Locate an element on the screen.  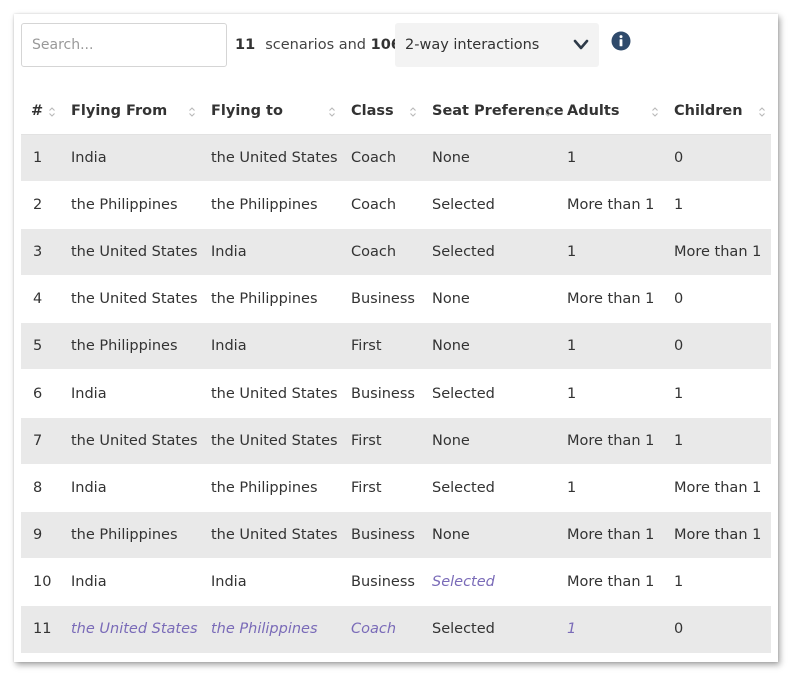
column-header-label: Flying From is located at coordinates (119, 111).